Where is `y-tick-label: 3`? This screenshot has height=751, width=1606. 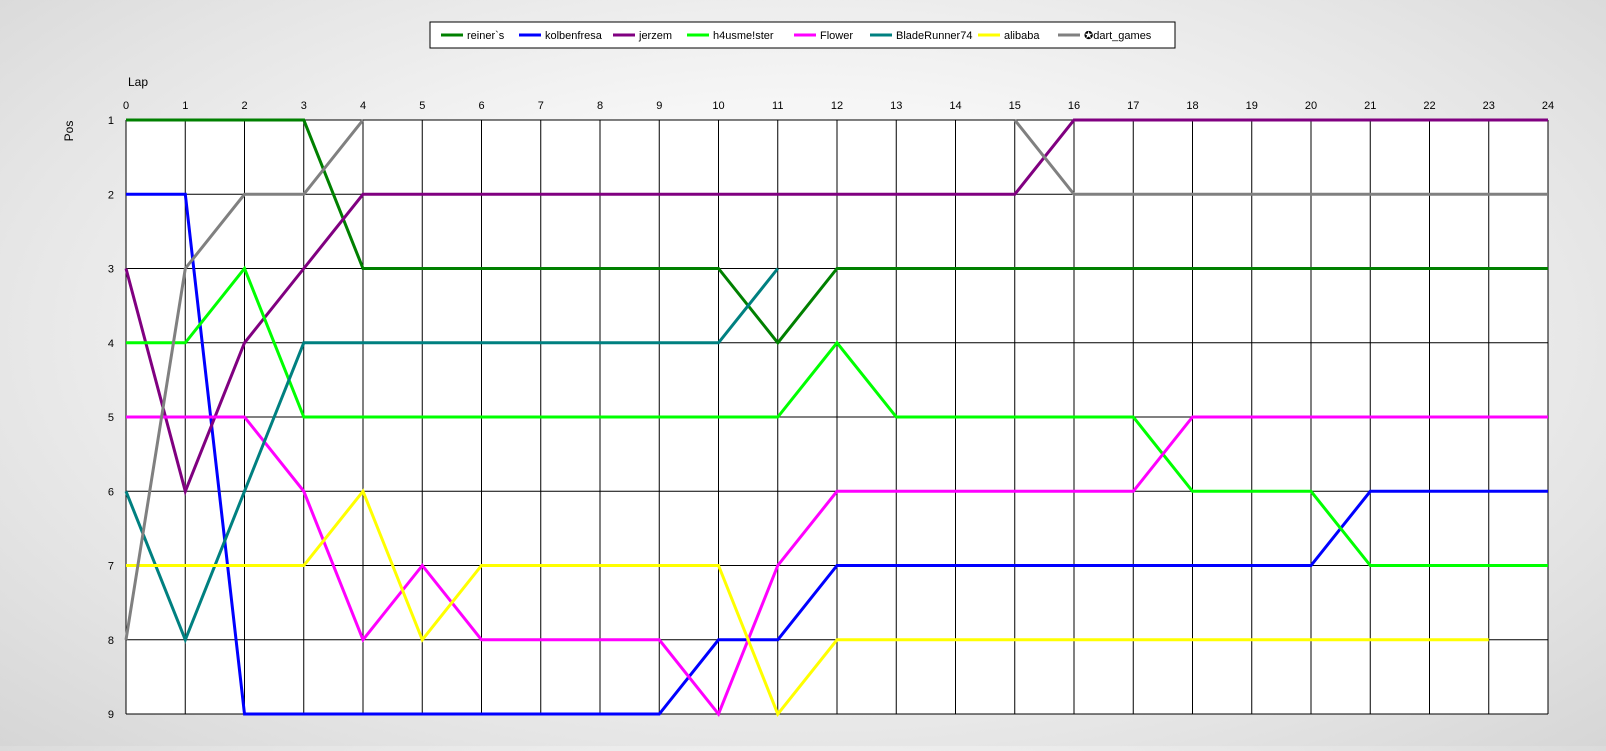 y-tick-label: 3 is located at coordinates (111, 270).